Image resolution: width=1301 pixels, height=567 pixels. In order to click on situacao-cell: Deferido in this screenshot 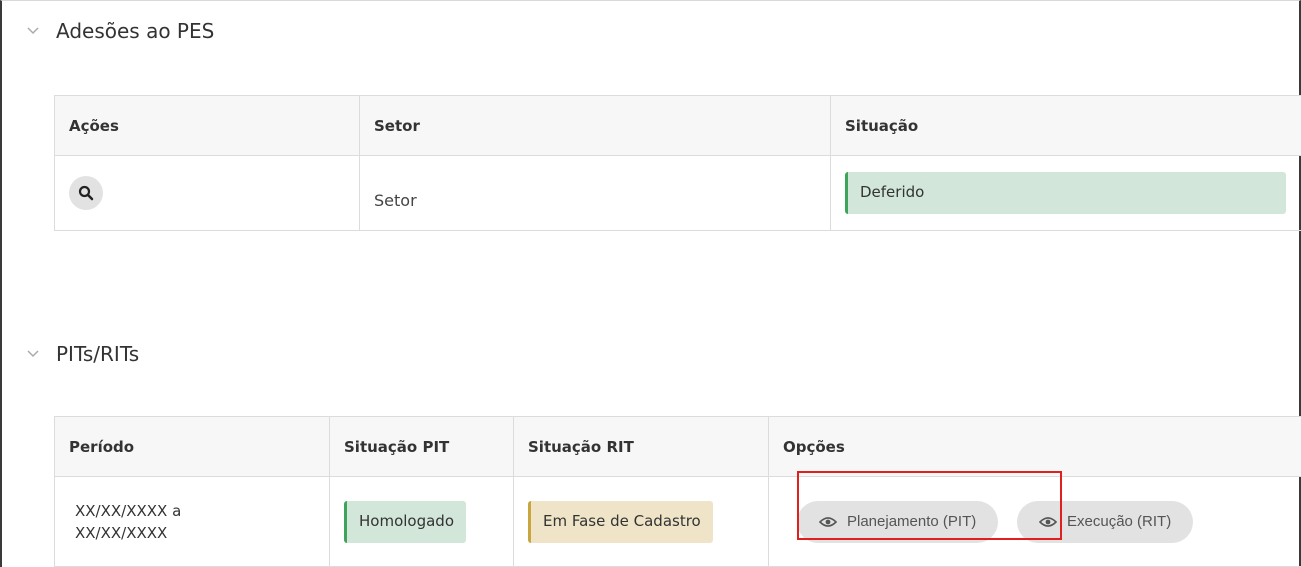, I will do `click(1065, 193)`.